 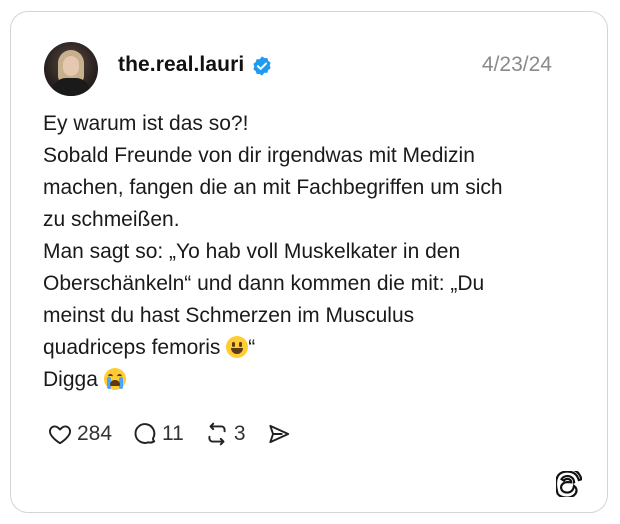 What do you see at coordinates (237, 347) in the screenshot?
I see `grinning-face-emoji` at bounding box center [237, 347].